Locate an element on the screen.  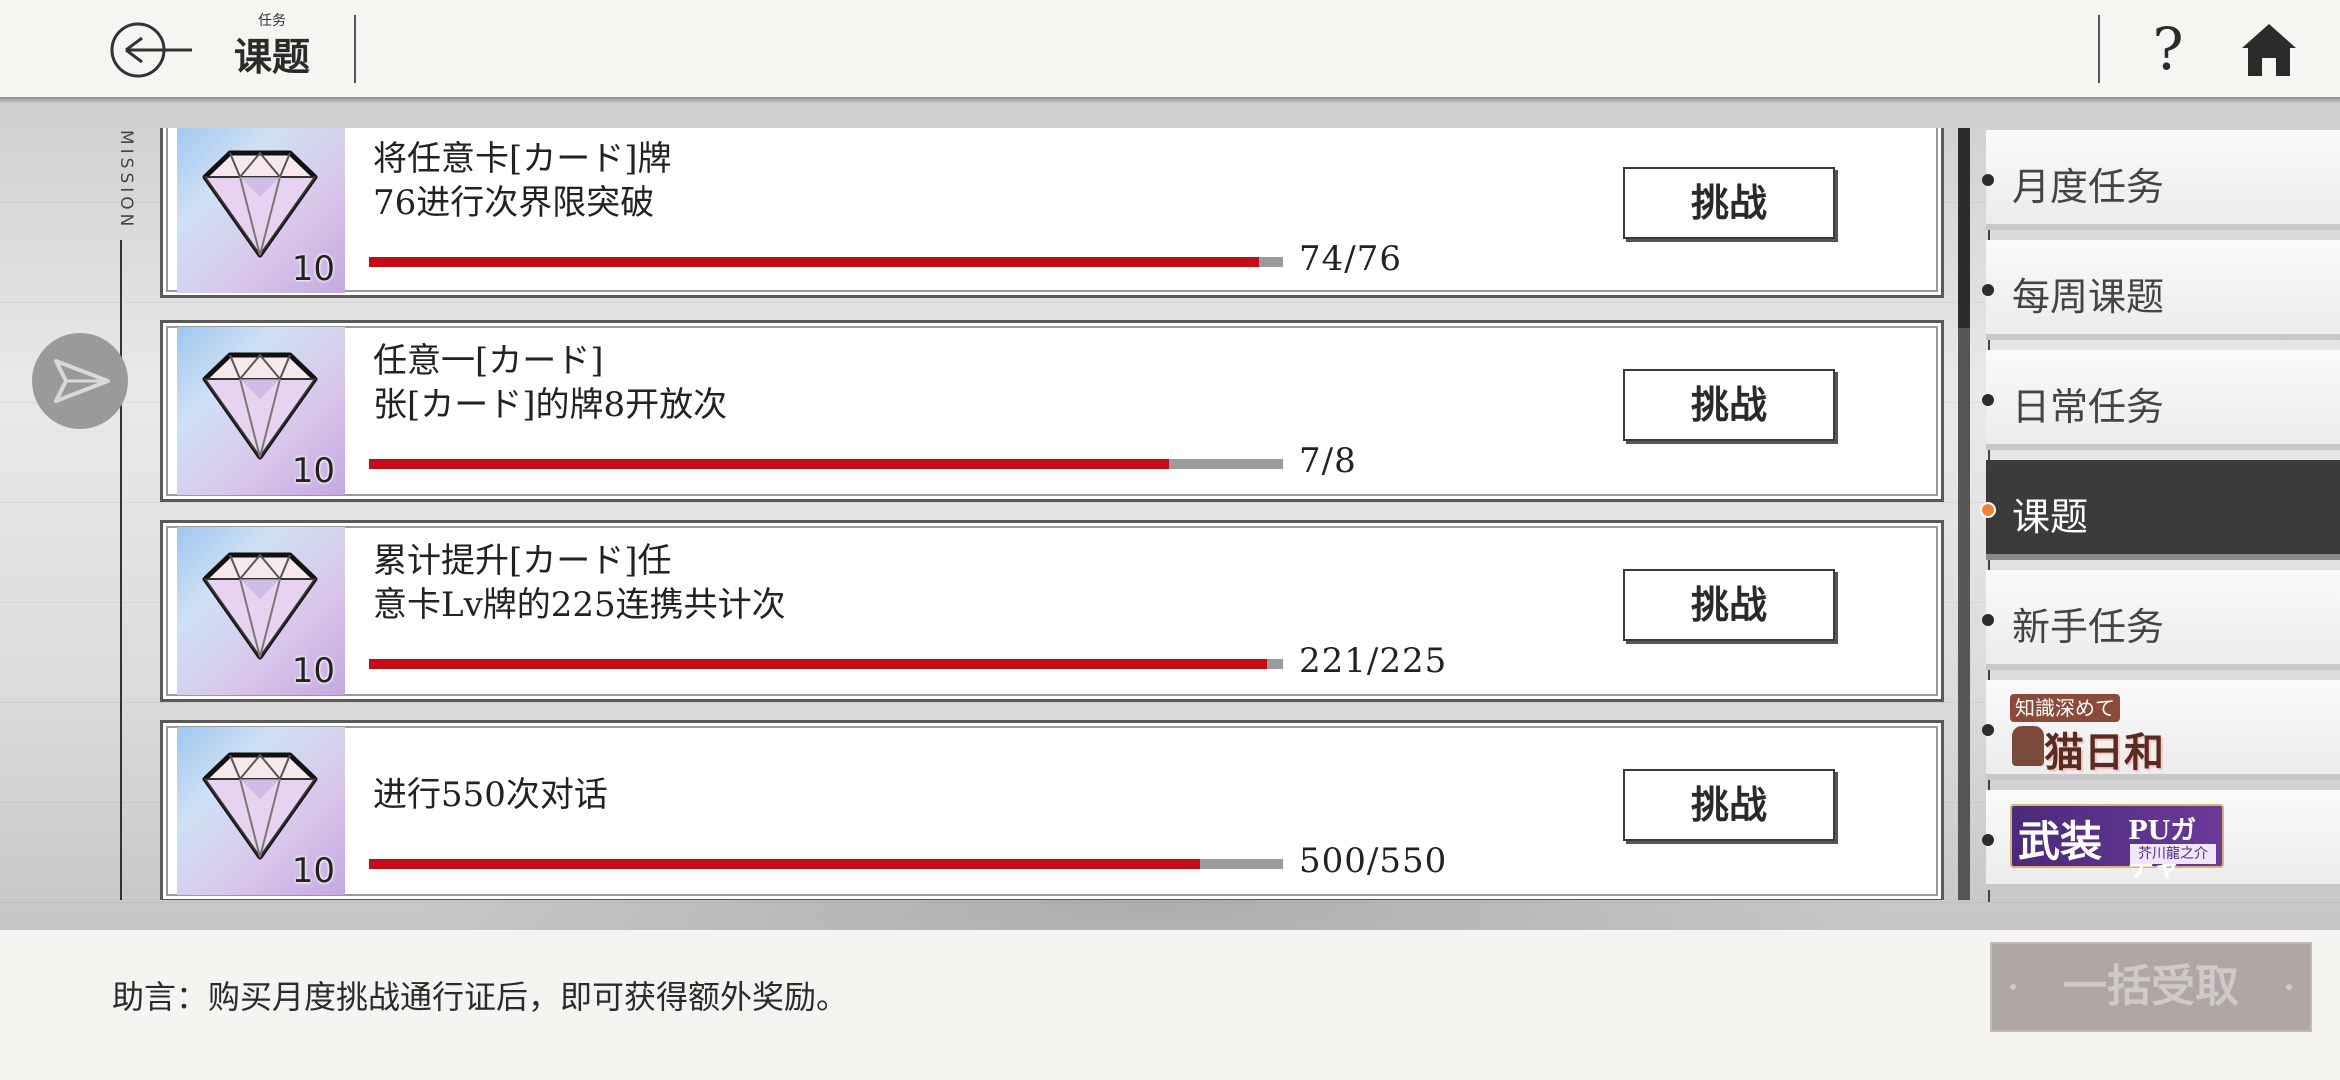
tab-beginner: 新手任务 is located at coordinates (2161, 622).